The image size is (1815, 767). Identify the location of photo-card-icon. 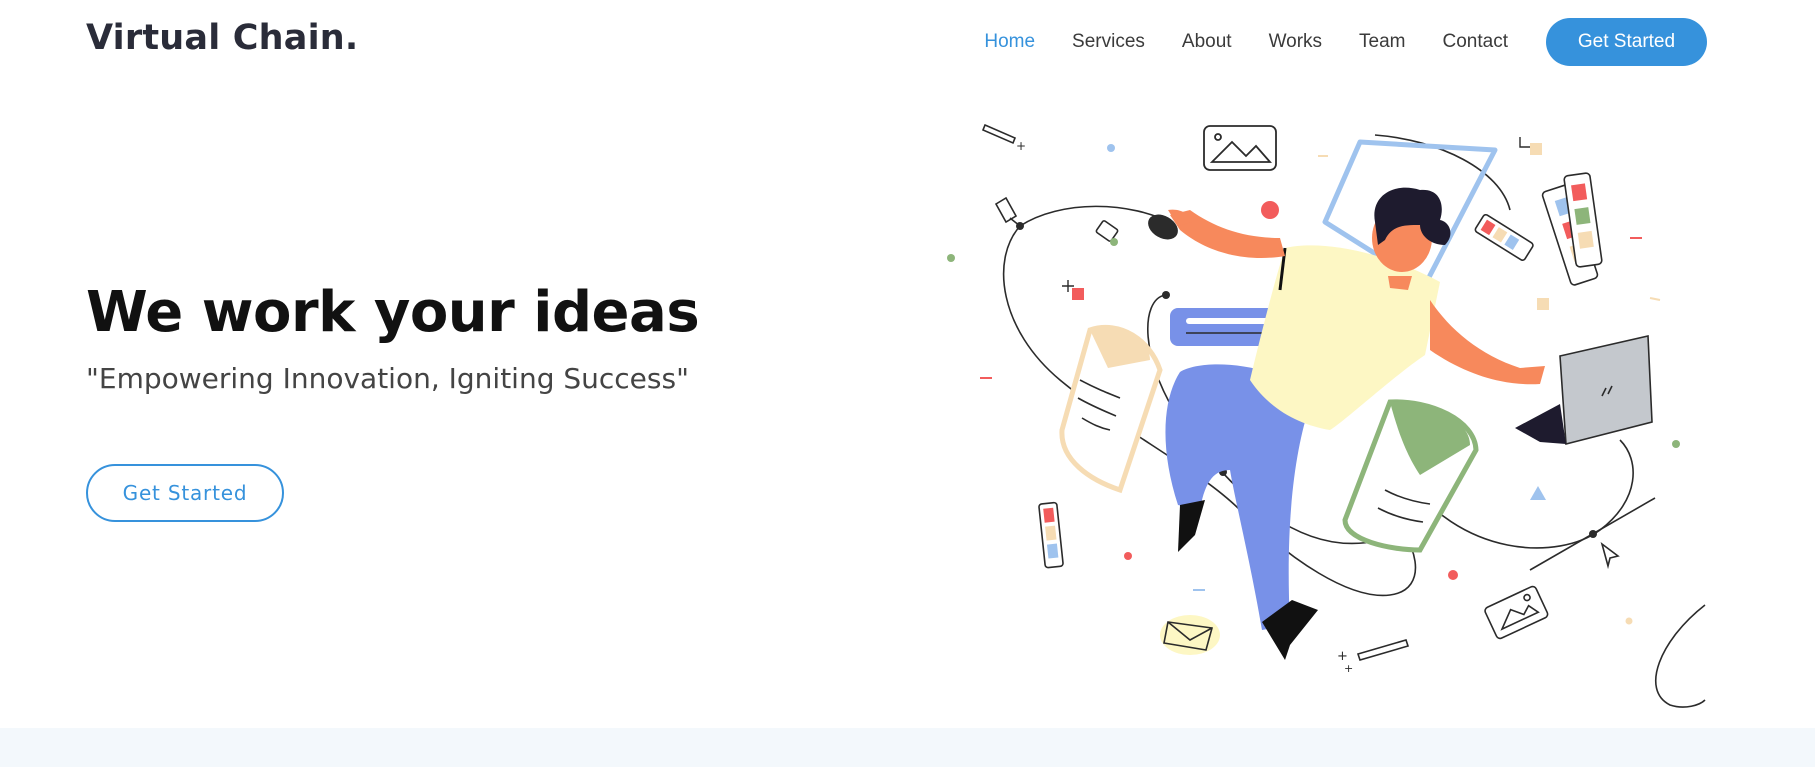
(1516, 612).